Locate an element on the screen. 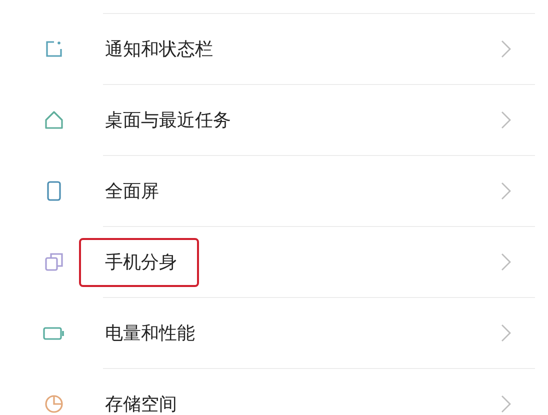 This screenshot has width=548, height=415. copy-icon is located at coordinates (54, 261).